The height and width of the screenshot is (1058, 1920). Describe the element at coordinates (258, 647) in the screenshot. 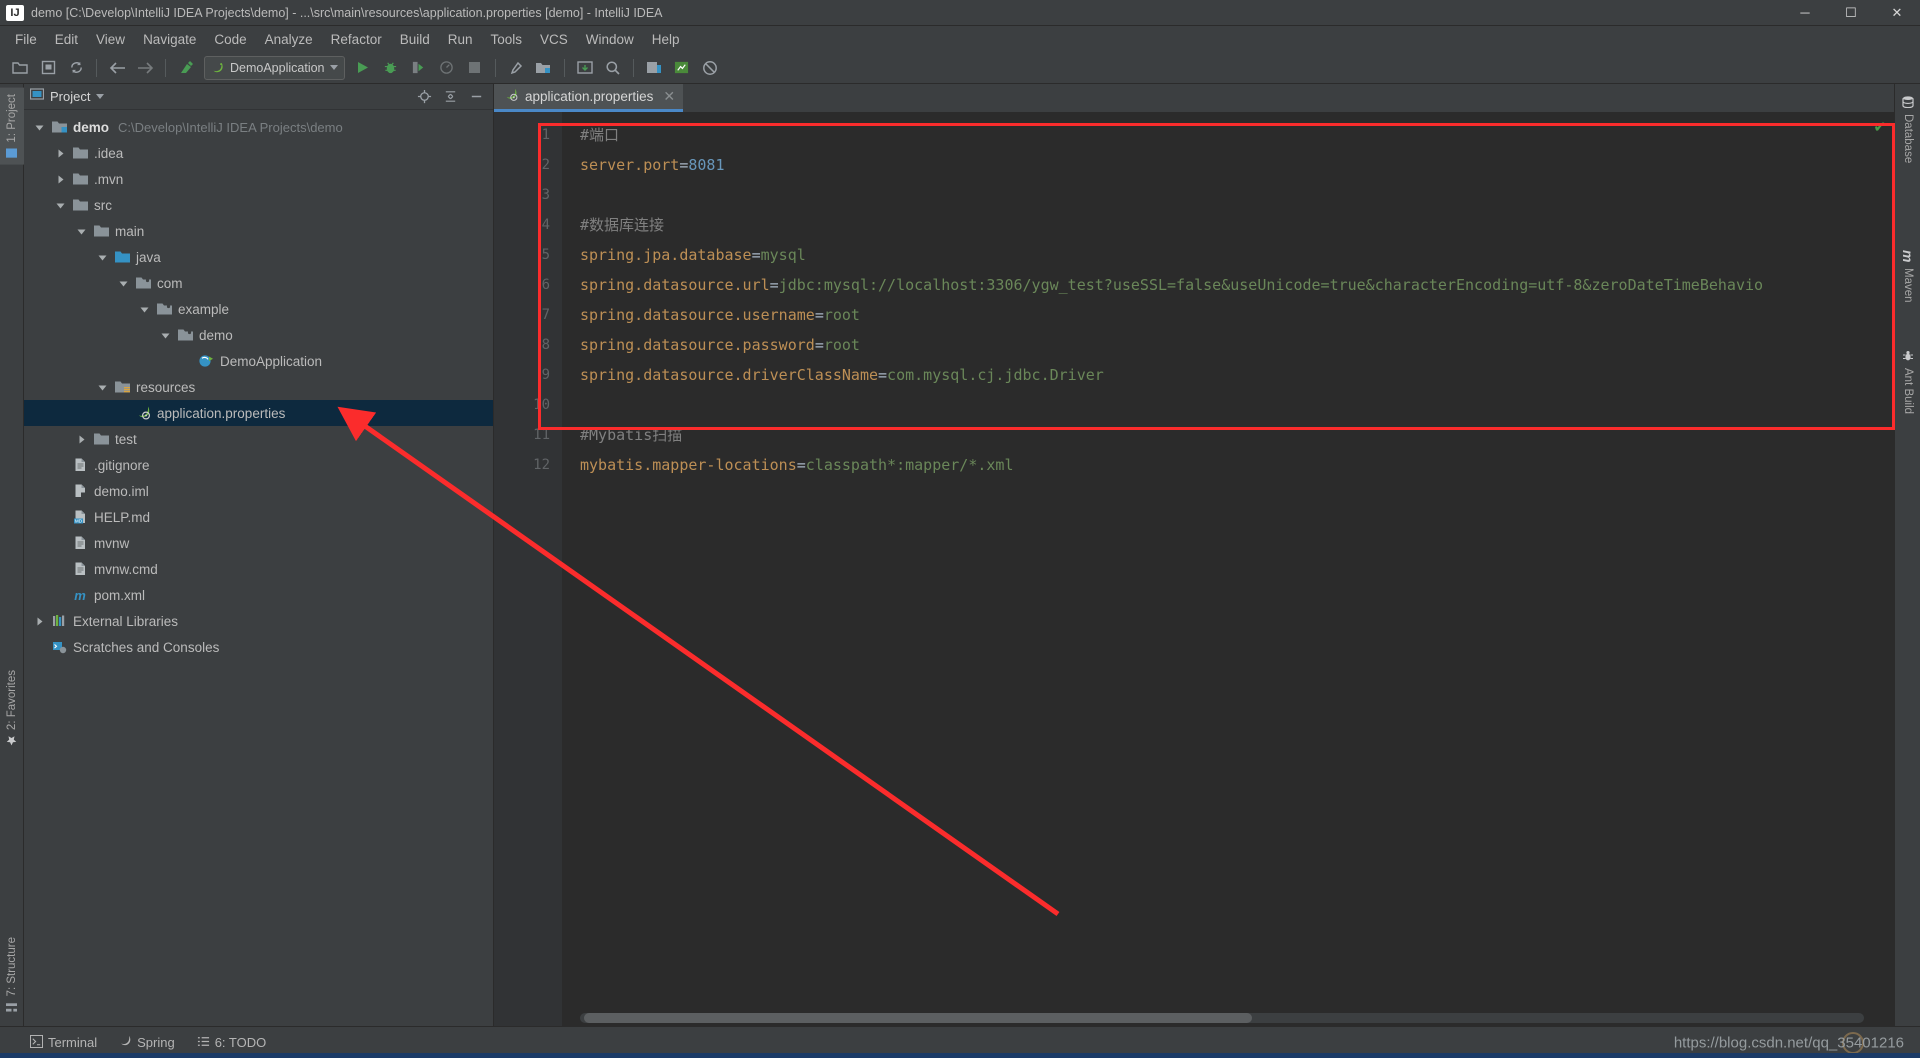

I see `tree-row: Scratches and Consoles` at that location.